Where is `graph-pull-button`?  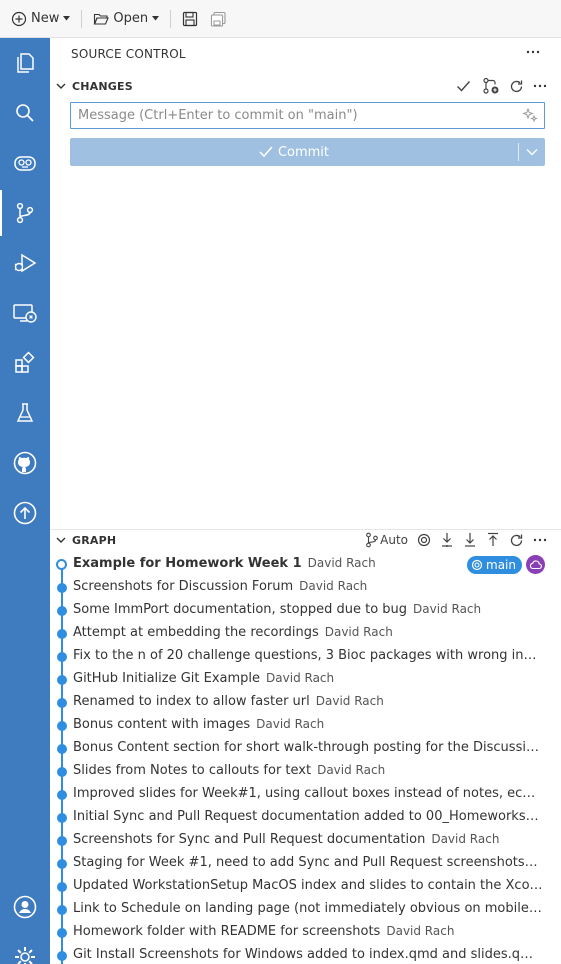
graph-pull-button is located at coordinates (470, 540).